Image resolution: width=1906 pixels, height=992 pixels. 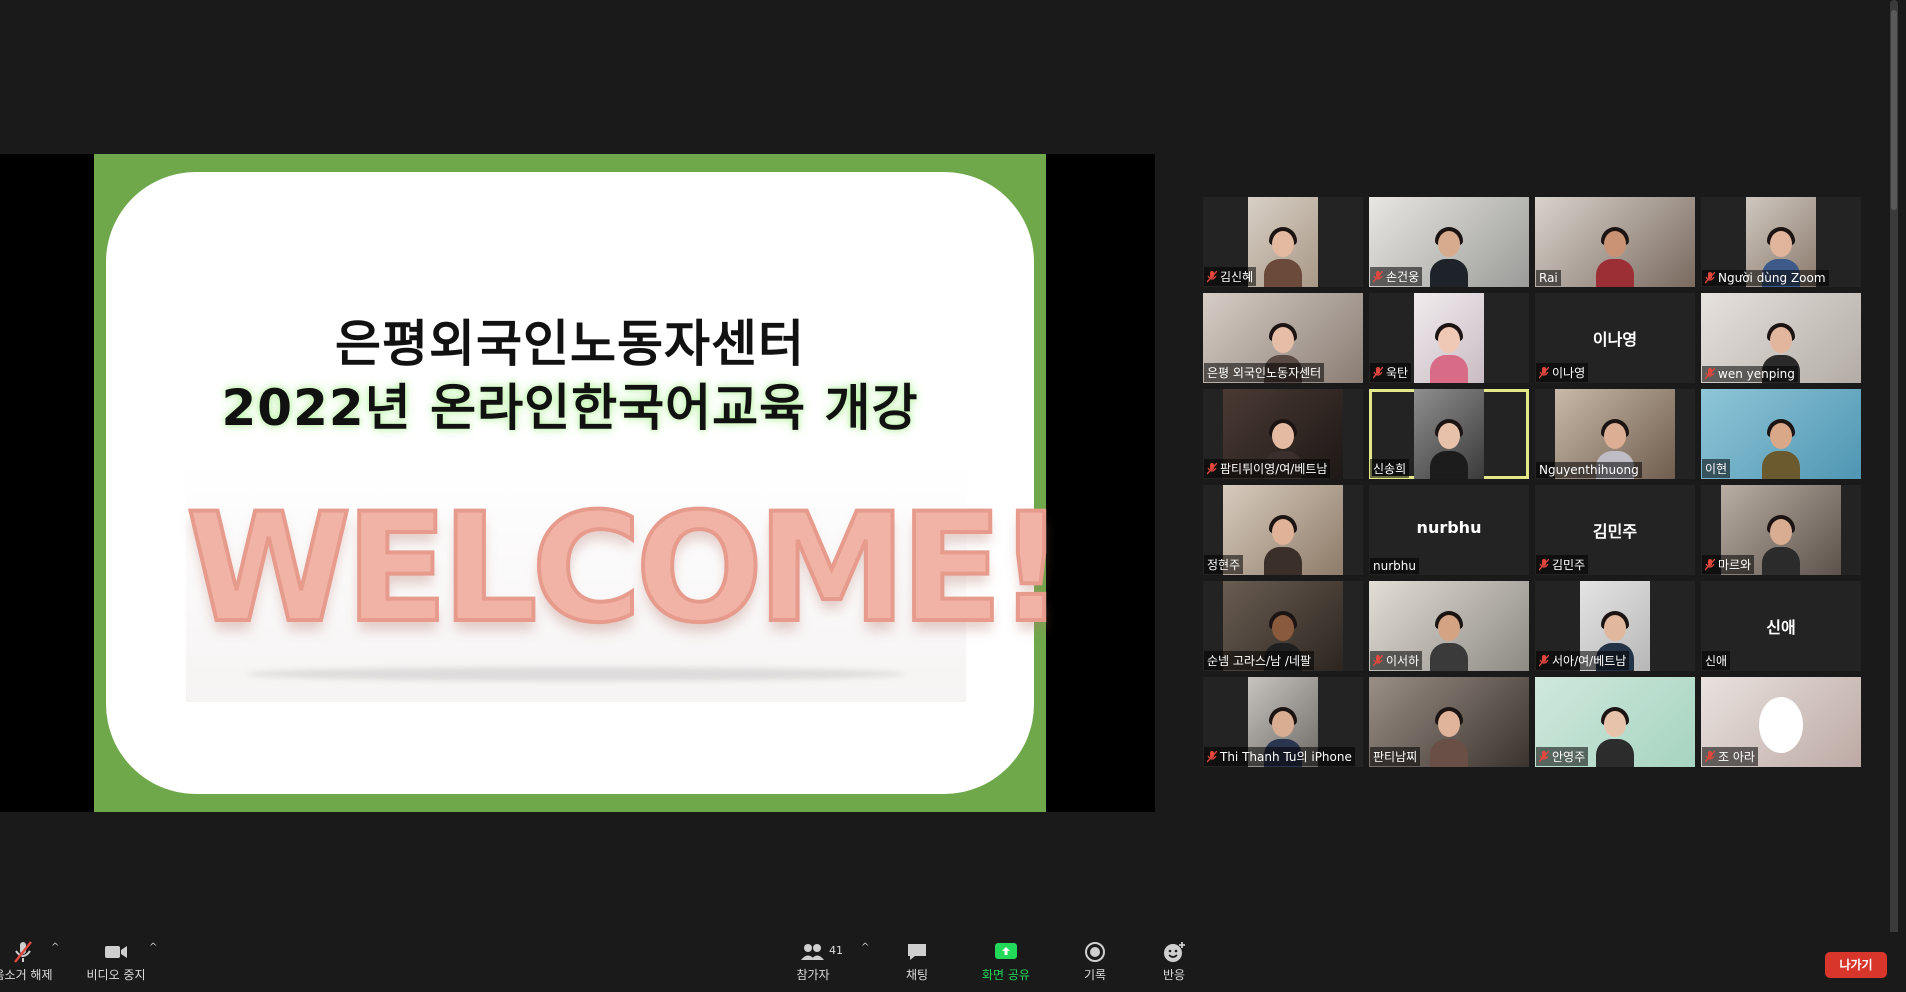 I want to click on welcome-image: WELCOME!, so click(x=625, y=582).